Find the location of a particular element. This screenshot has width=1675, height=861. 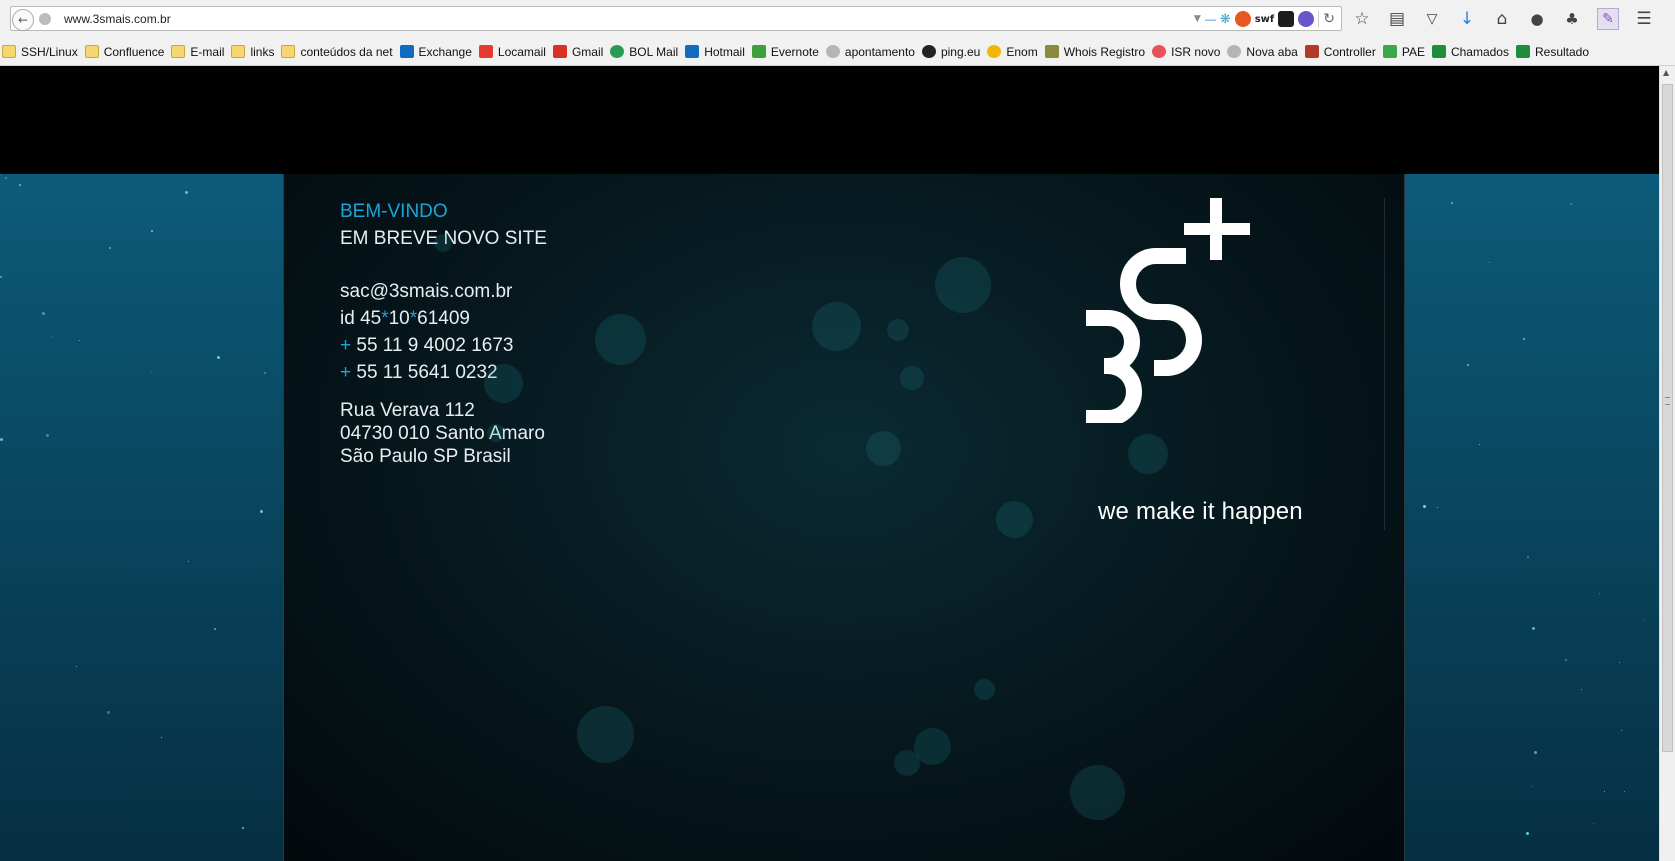

bookmark-item: Controller is located at coordinates (1340, 51).